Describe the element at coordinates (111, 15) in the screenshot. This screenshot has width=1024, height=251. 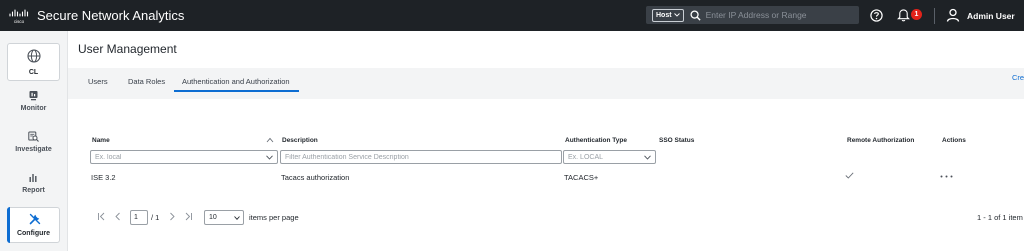
I see `app-title: Secure Network Analytics` at that location.